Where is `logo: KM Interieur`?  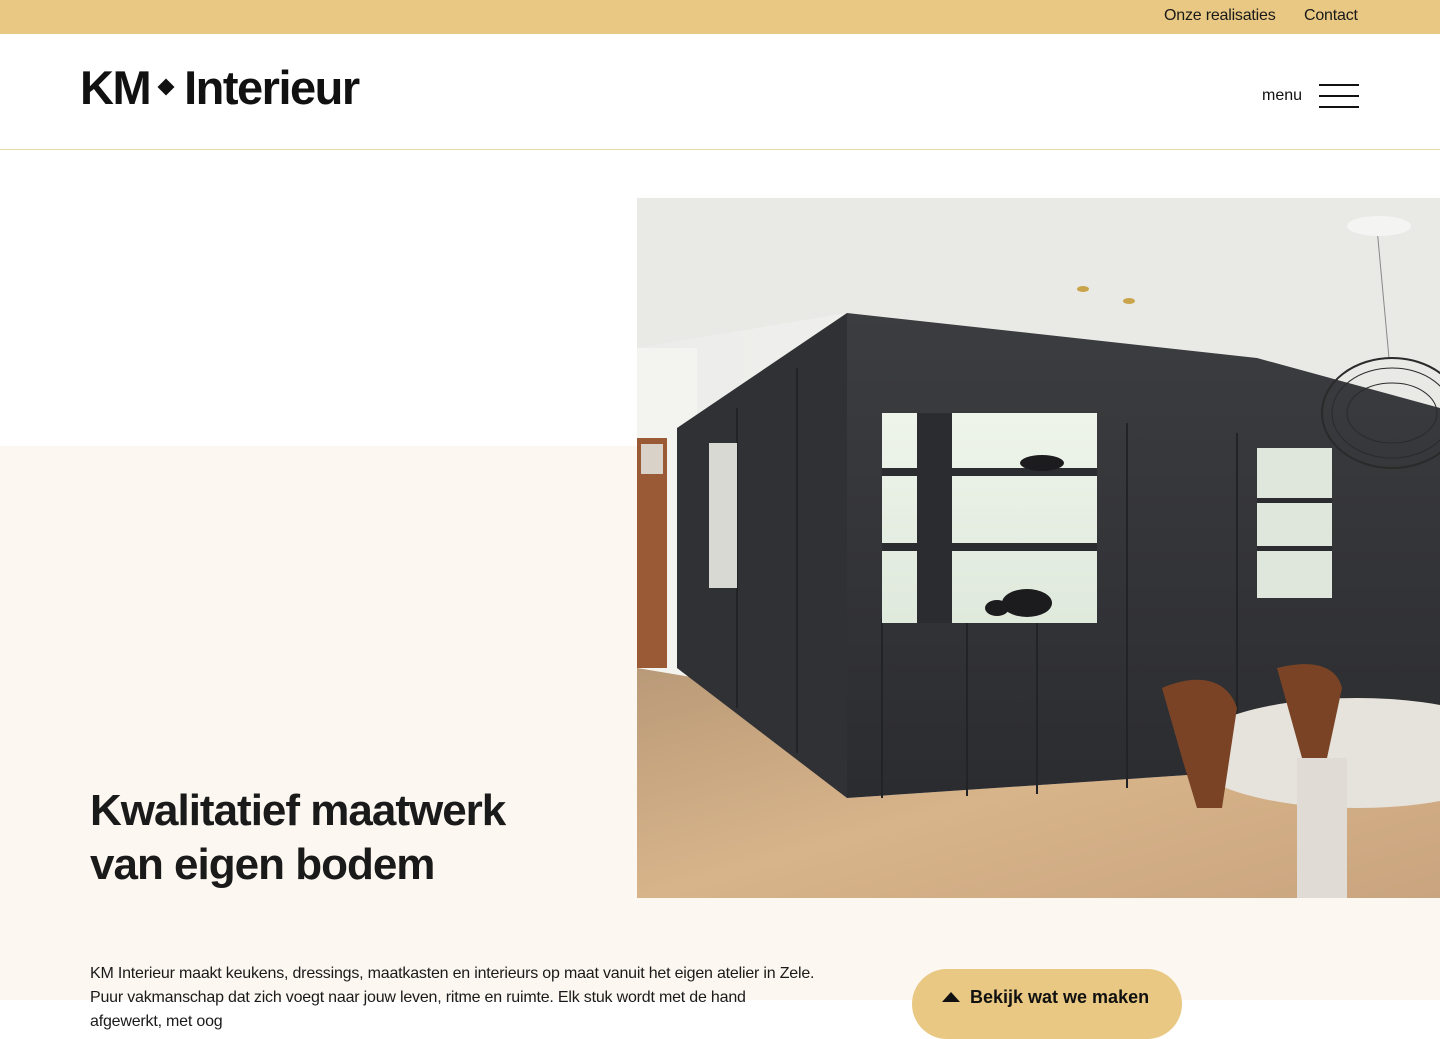
logo: KM Interieur is located at coordinates (220, 87).